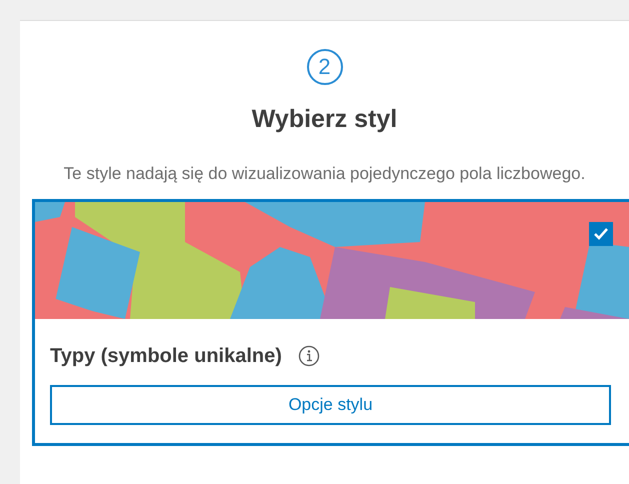 This screenshot has height=484, width=629. I want to click on step-title: Wybierz styl, so click(325, 119).